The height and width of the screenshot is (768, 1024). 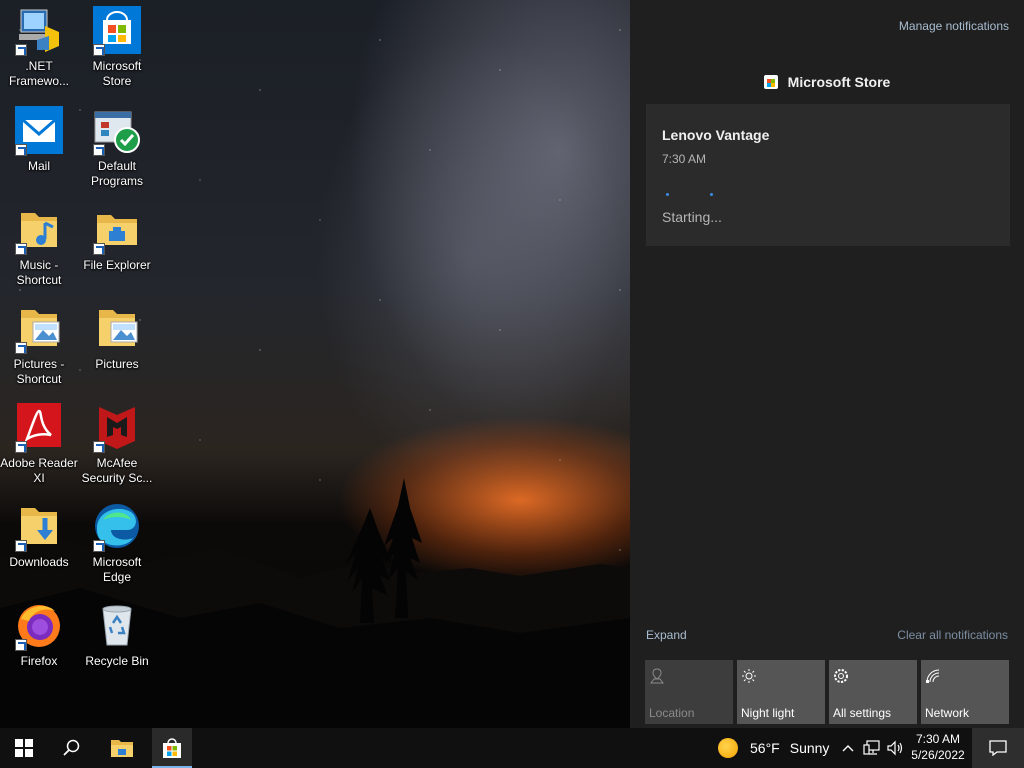 I want to click on notification-group-header: Microsoft Store, so click(x=827, y=82).